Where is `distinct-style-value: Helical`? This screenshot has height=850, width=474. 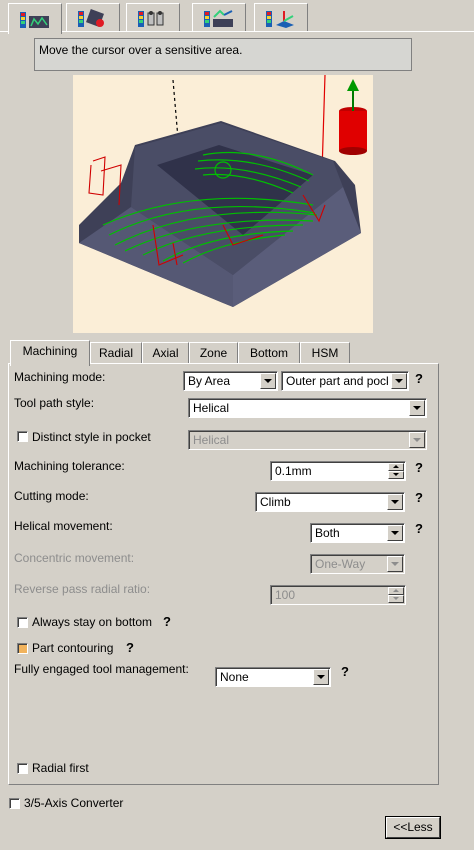
distinct-style-value: Helical is located at coordinates (211, 440).